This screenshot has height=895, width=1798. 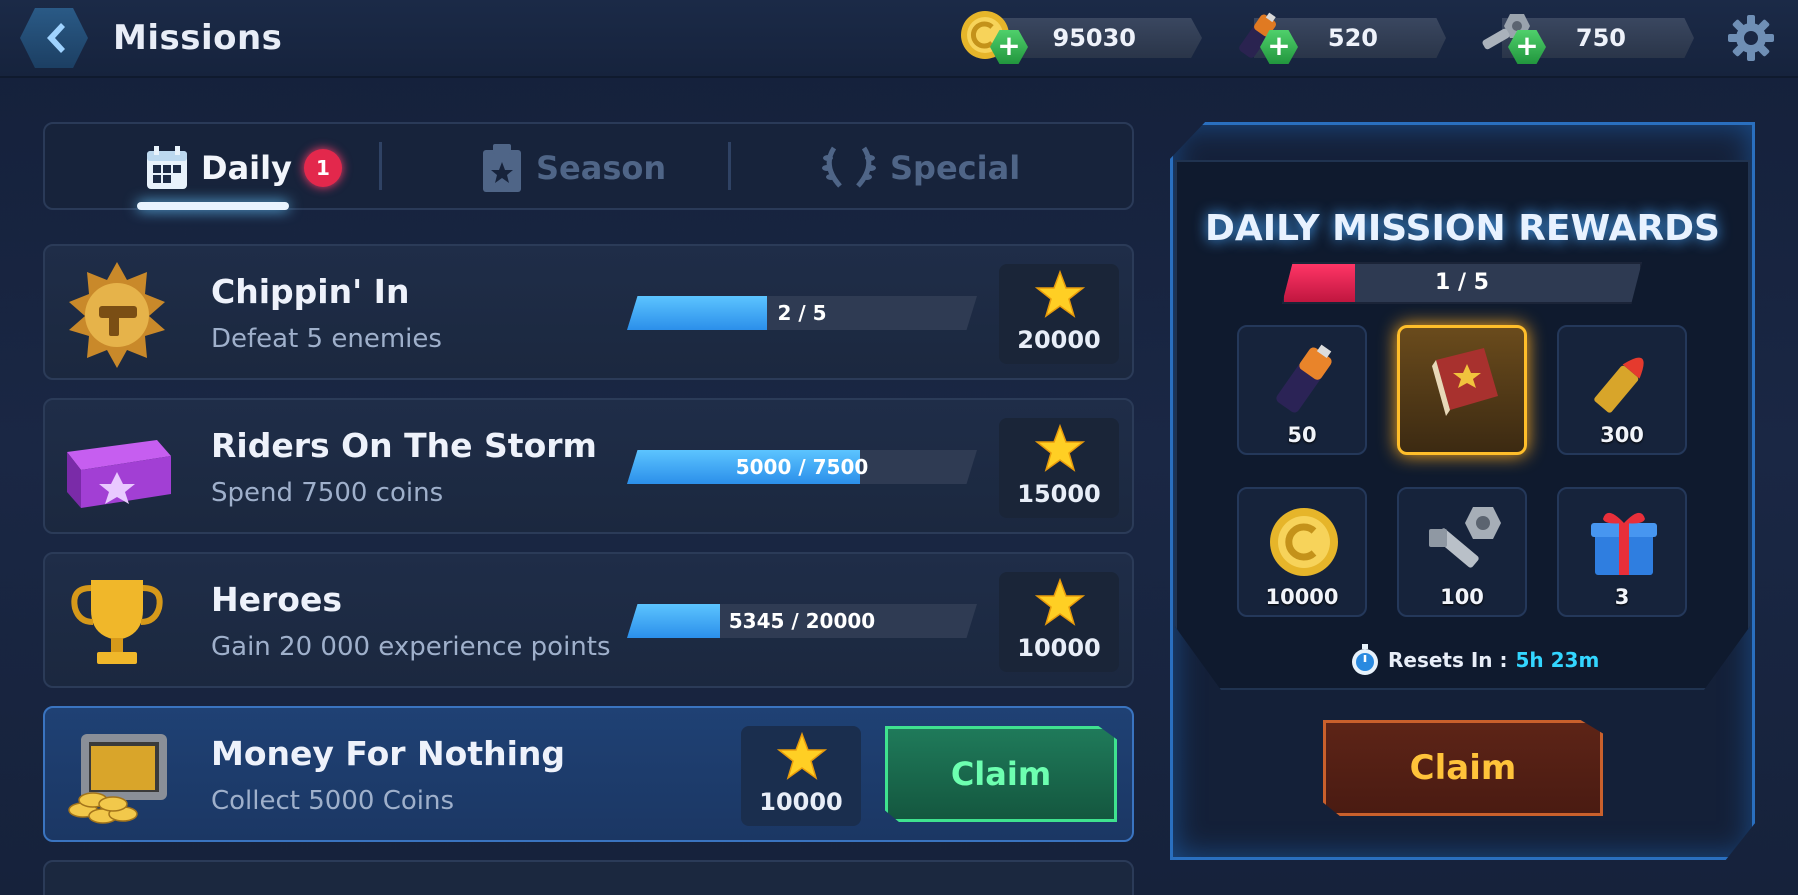 I want to click on season-clipboard-icon, so click(x=502, y=168).